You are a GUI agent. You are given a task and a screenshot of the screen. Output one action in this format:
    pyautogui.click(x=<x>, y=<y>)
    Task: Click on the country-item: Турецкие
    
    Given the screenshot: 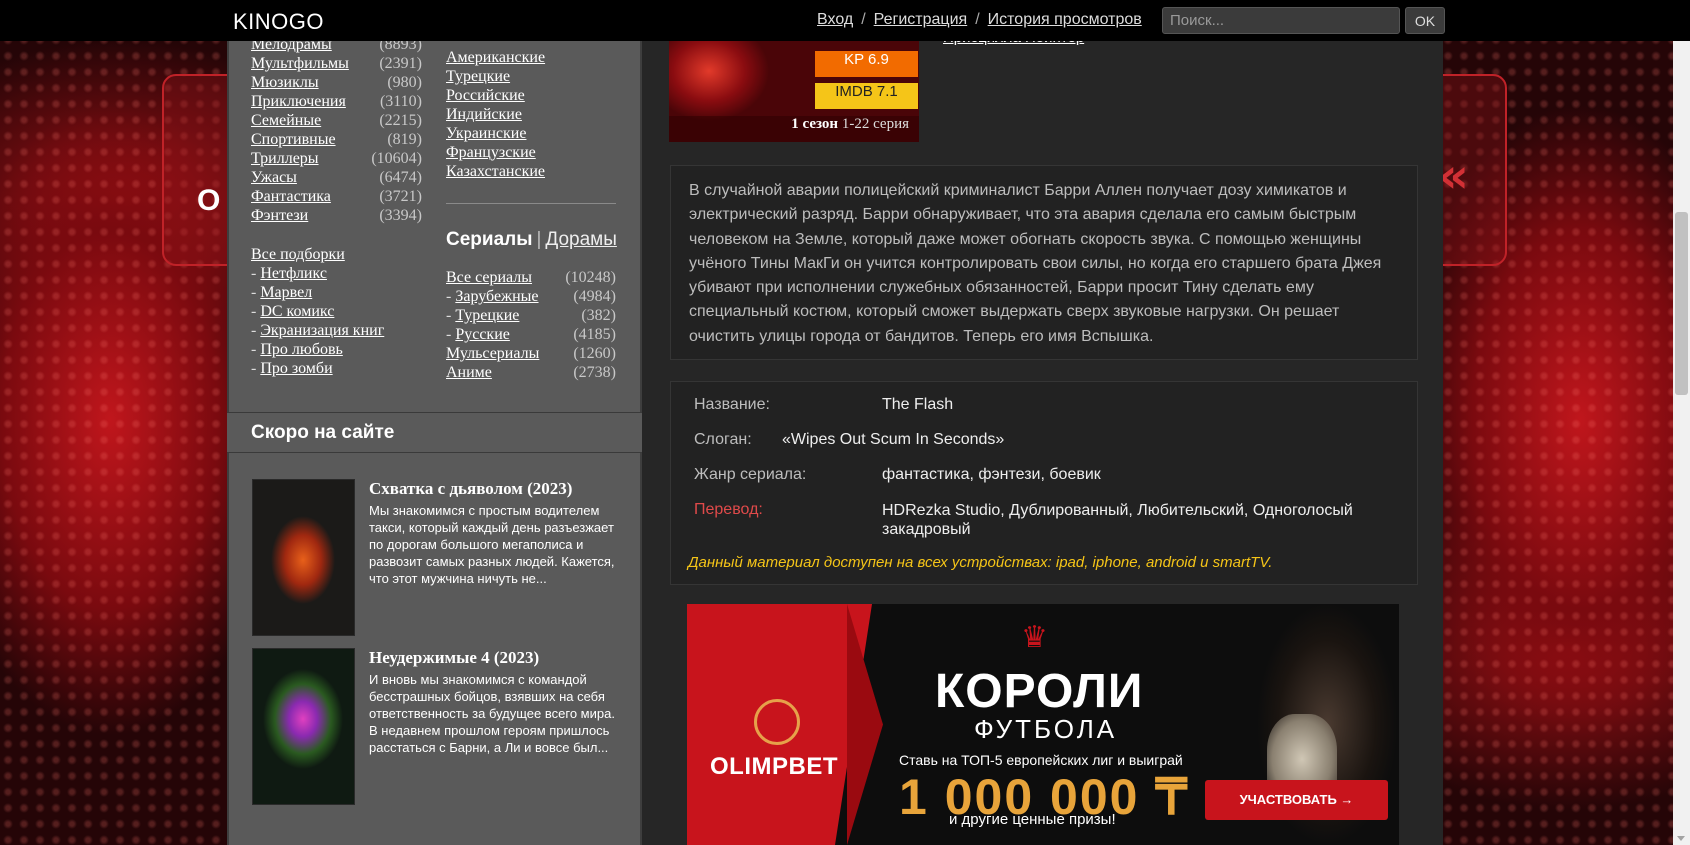 What is the action you would take?
    pyautogui.click(x=531, y=76)
    